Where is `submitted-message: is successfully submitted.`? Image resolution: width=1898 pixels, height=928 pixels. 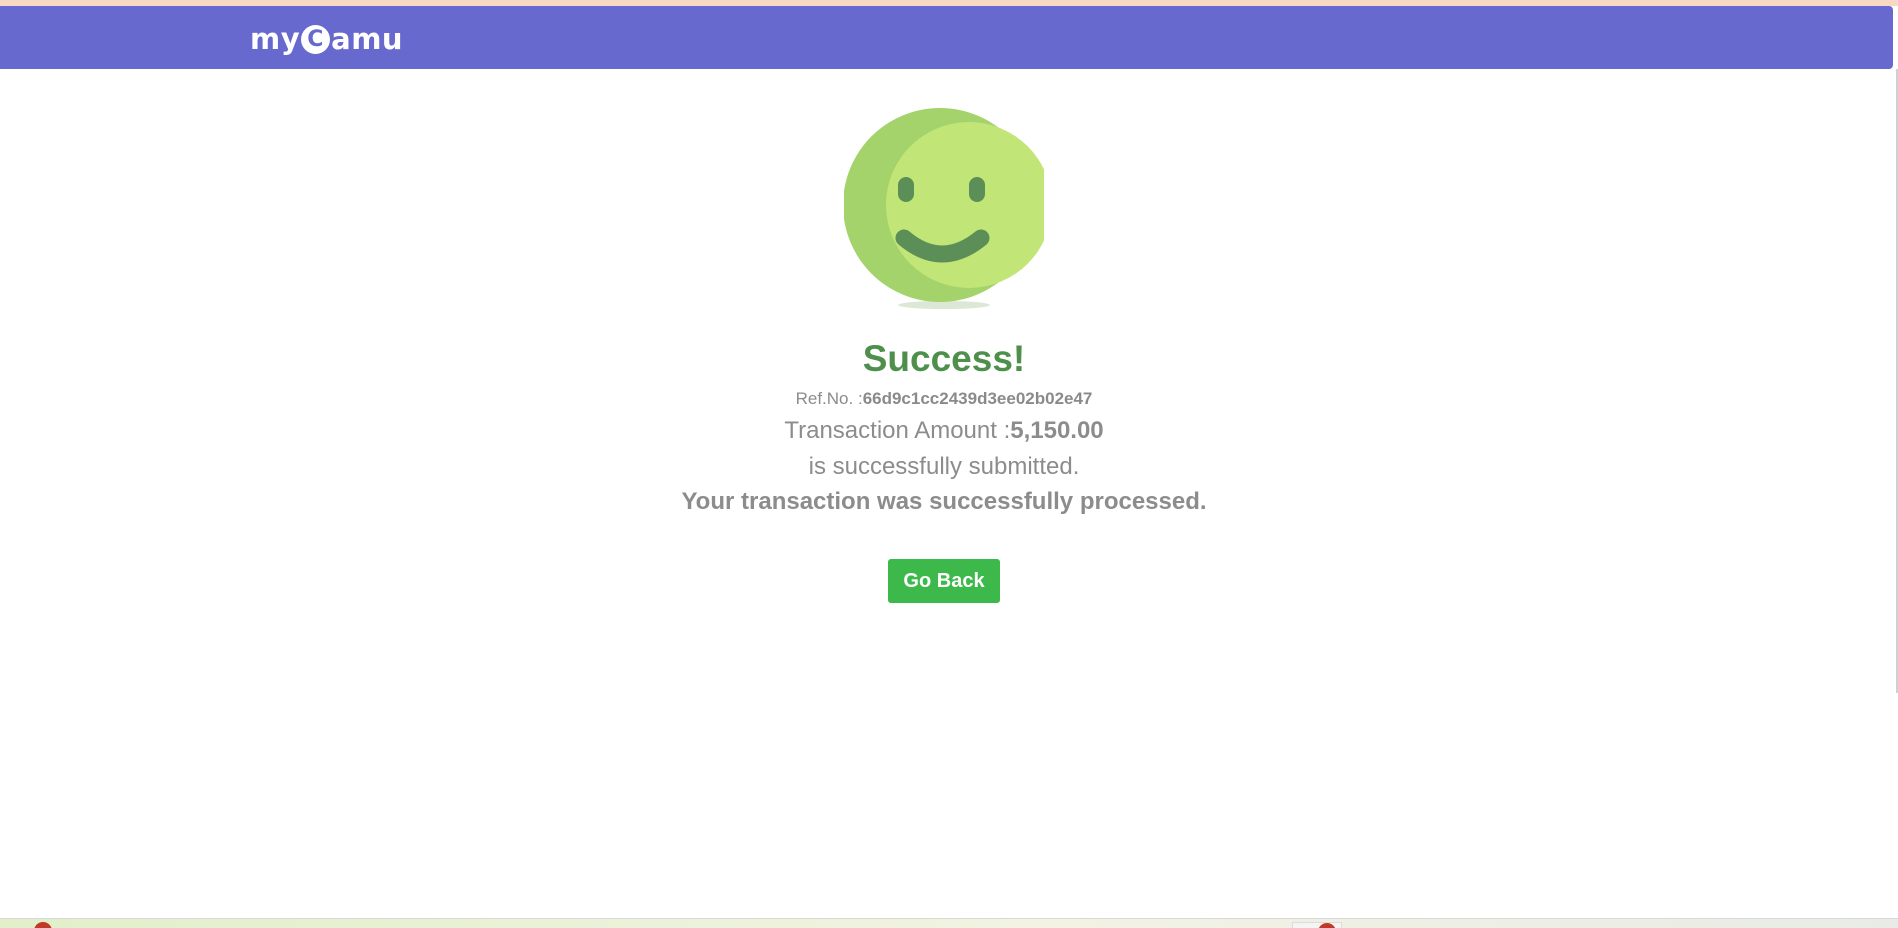
submitted-message: is successfully submitted. is located at coordinates (944, 466).